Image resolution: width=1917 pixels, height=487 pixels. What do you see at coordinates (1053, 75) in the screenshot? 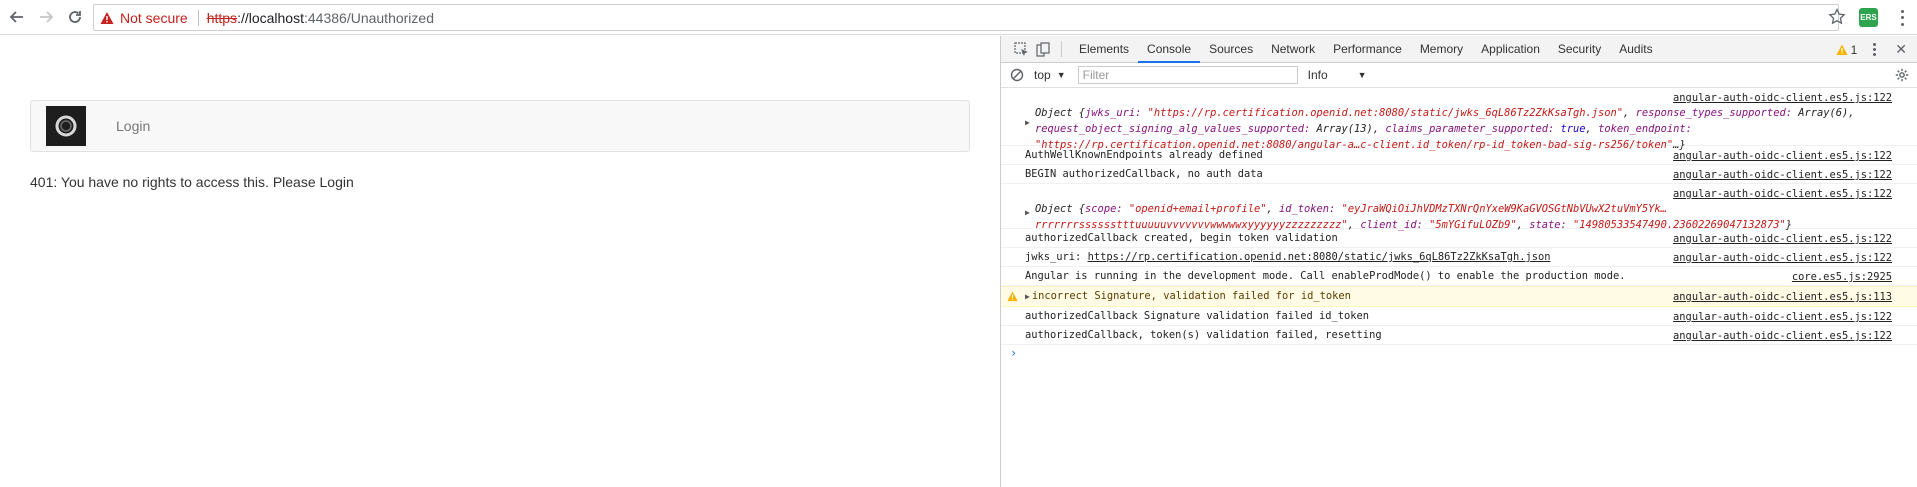
I see `context-selector: top ▼` at bounding box center [1053, 75].